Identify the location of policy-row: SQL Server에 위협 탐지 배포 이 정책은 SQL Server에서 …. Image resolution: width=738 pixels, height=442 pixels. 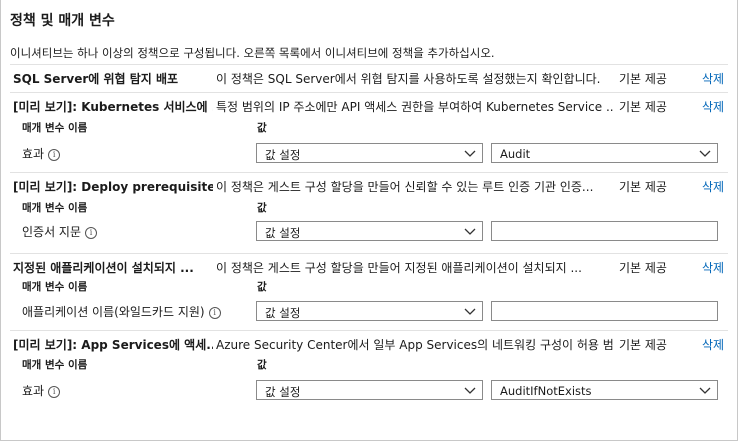
(369, 76).